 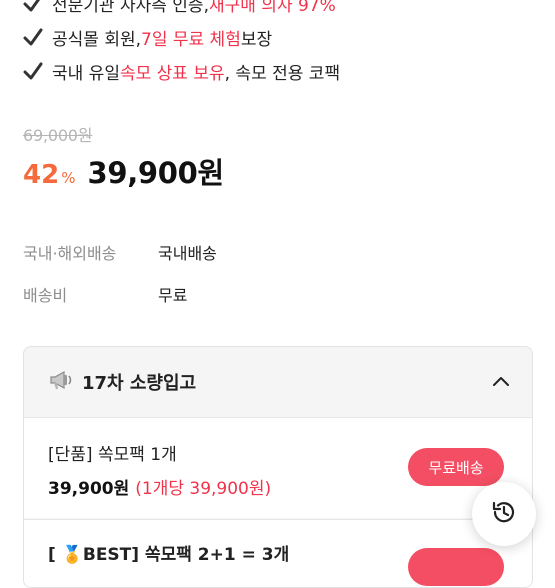 I want to click on option-price-row: 39,900원 (1개당 39,900원), so click(x=159, y=486).